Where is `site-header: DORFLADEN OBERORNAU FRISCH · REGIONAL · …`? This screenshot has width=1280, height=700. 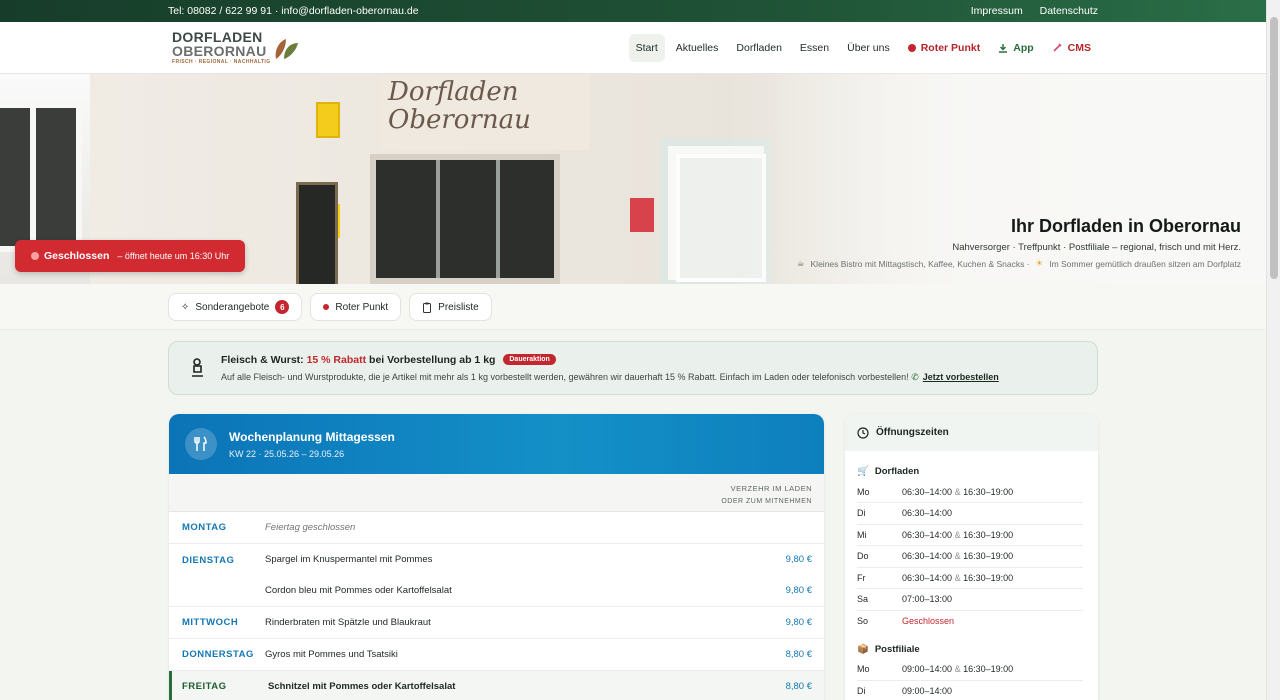
site-header: DORFLADEN OBERORNAU FRISCH · REGIONAL · … is located at coordinates (633, 48).